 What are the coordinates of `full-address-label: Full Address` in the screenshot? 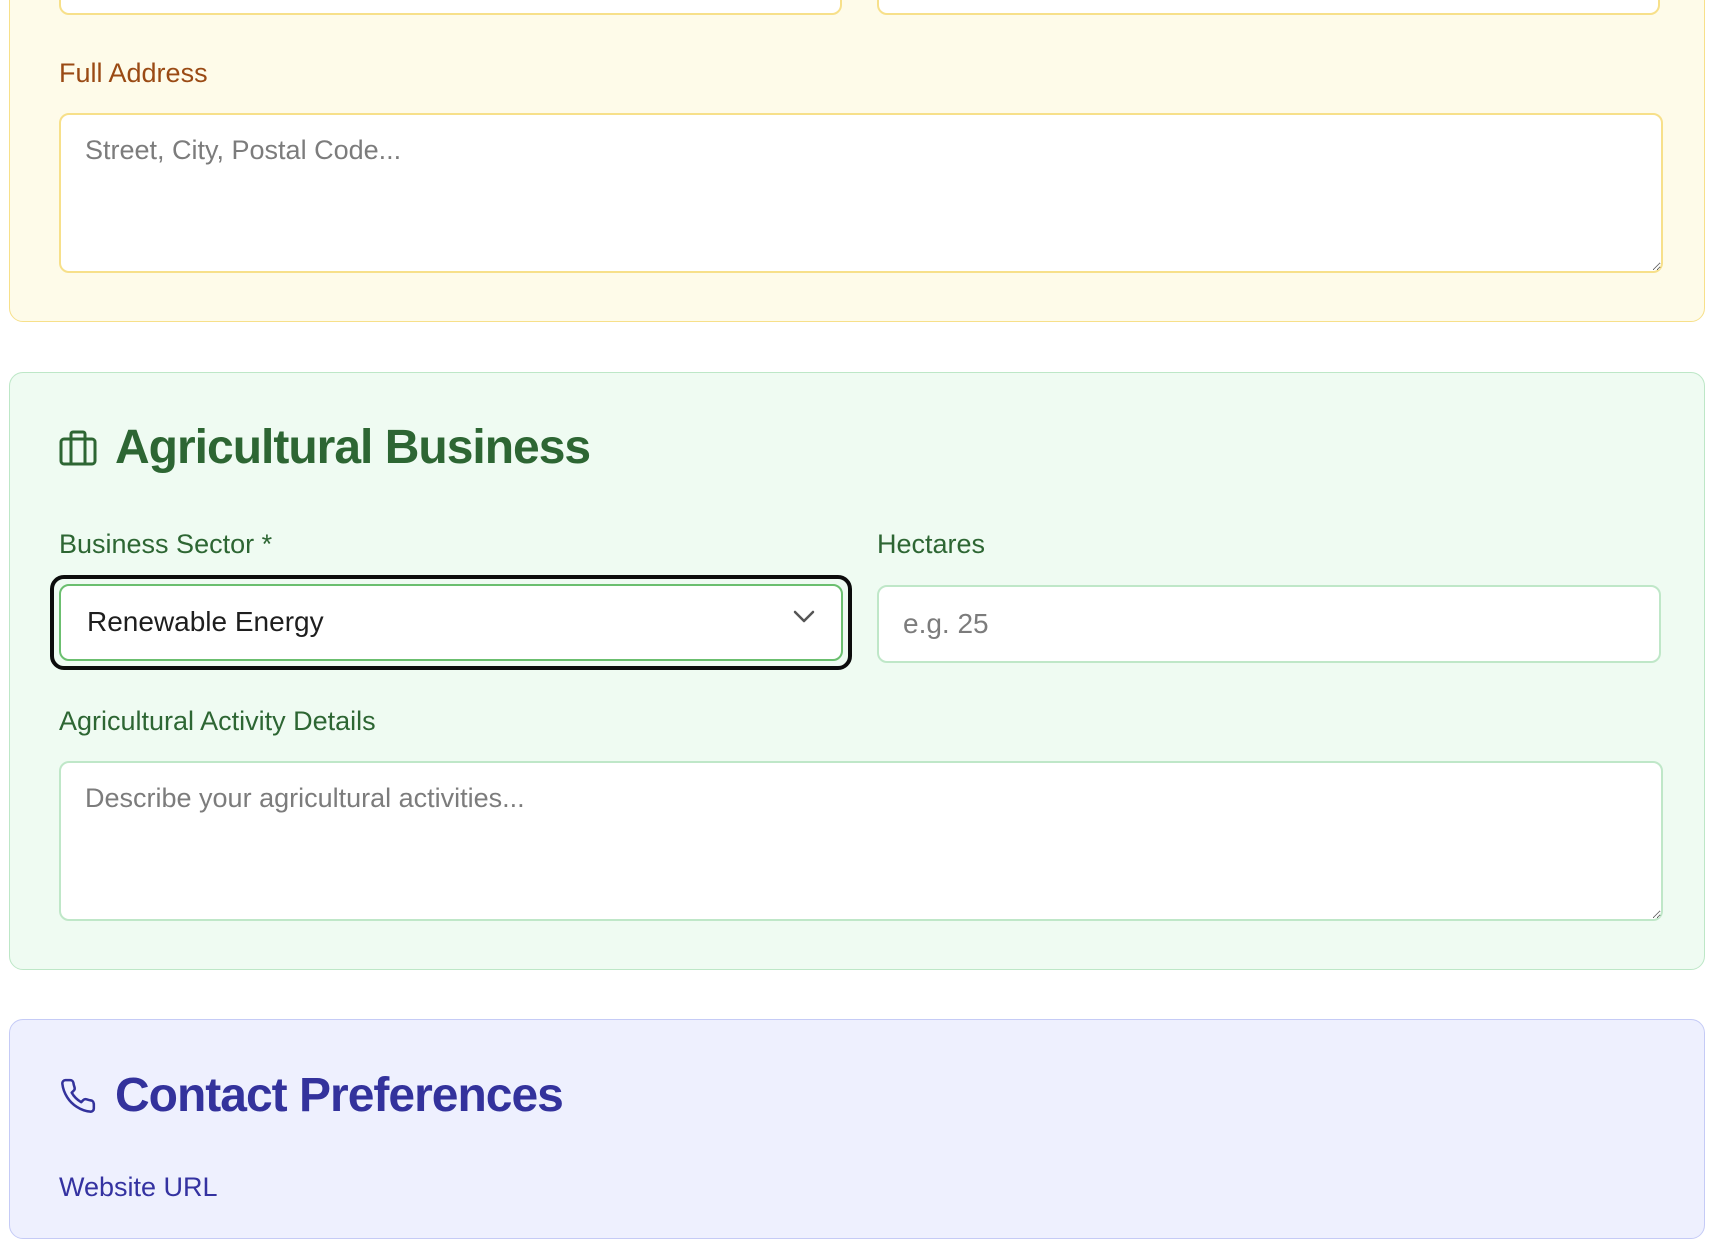 It's located at (133, 73).